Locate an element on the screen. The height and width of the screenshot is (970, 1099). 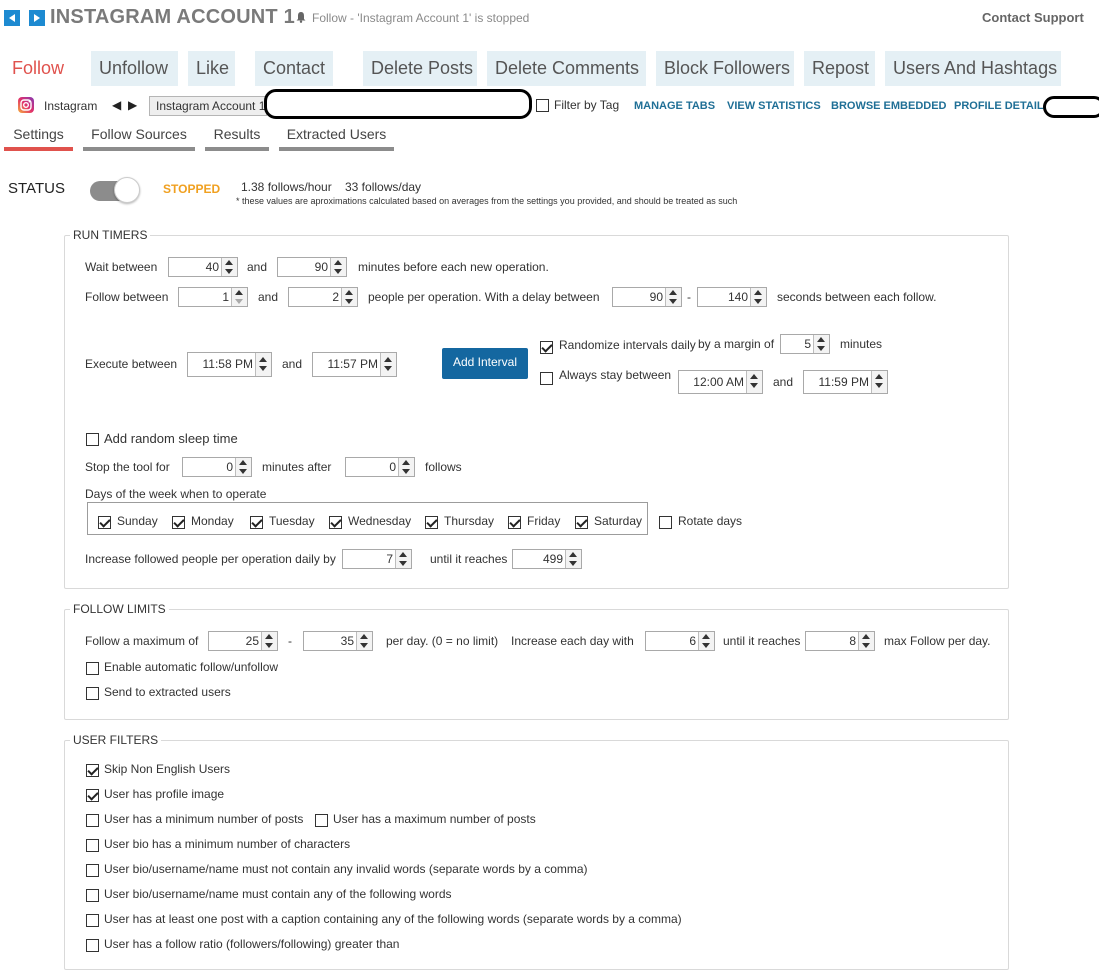
account-select: Instagram Account 1 is located at coordinates (208, 106).